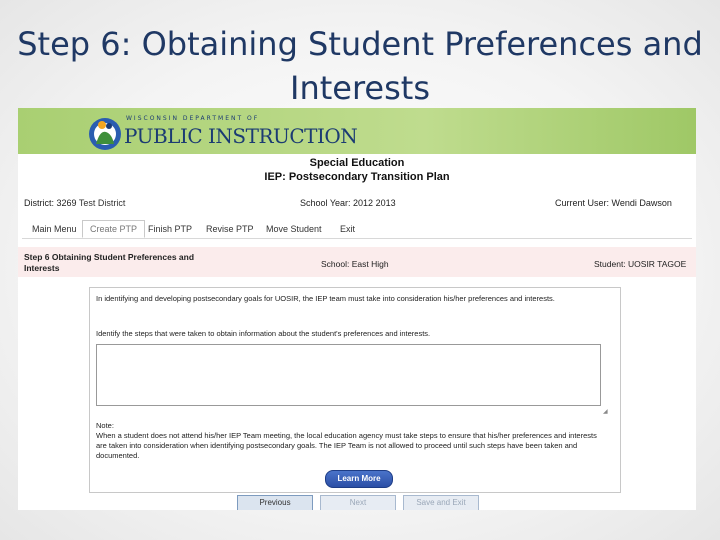 This screenshot has width=720, height=540. I want to click on school-name: School: East High, so click(355, 264).